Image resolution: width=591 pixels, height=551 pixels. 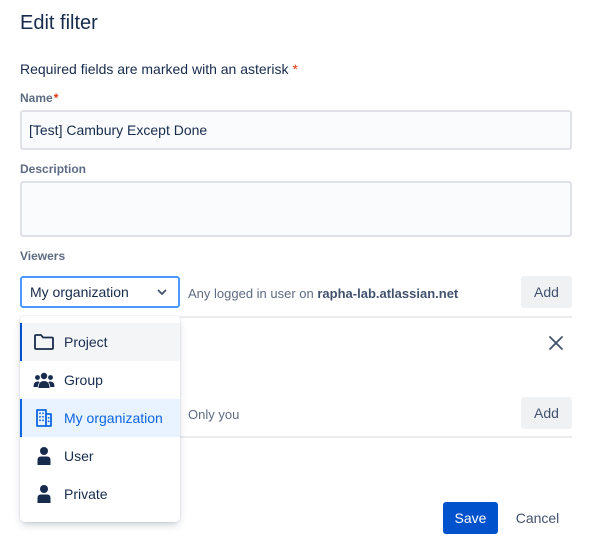 What do you see at coordinates (376, 437) in the screenshot?
I see `editors-divider` at bounding box center [376, 437].